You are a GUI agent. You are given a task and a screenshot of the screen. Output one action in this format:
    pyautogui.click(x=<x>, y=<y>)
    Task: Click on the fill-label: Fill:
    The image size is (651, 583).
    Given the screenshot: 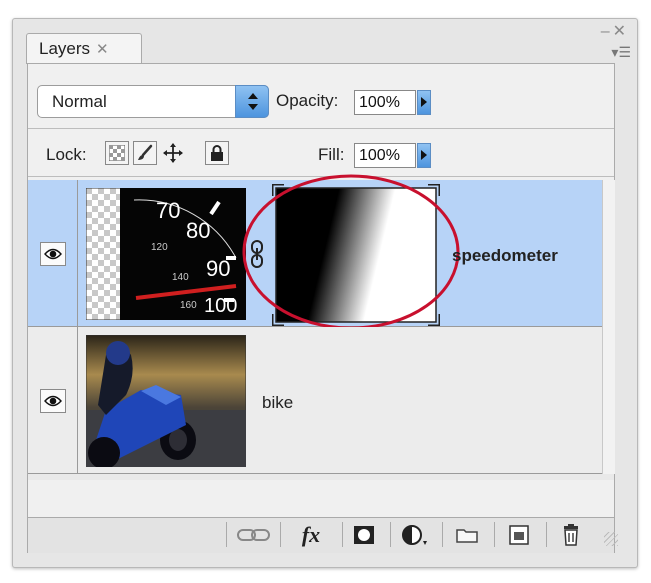 What is the action you would take?
    pyautogui.click(x=331, y=154)
    